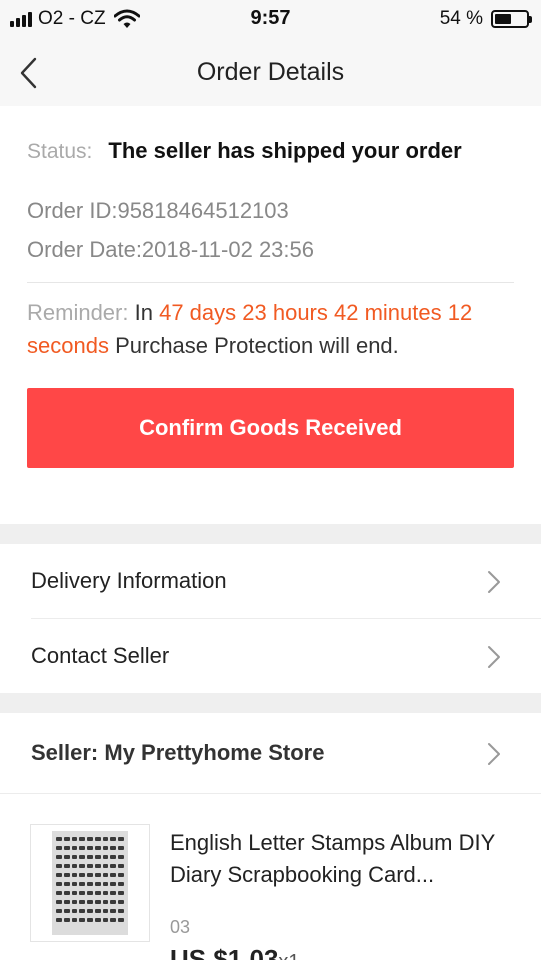 This screenshot has width=541, height=960. What do you see at coordinates (170, 249) in the screenshot?
I see `order-date: Order Date:2018-11-02 23:56` at bounding box center [170, 249].